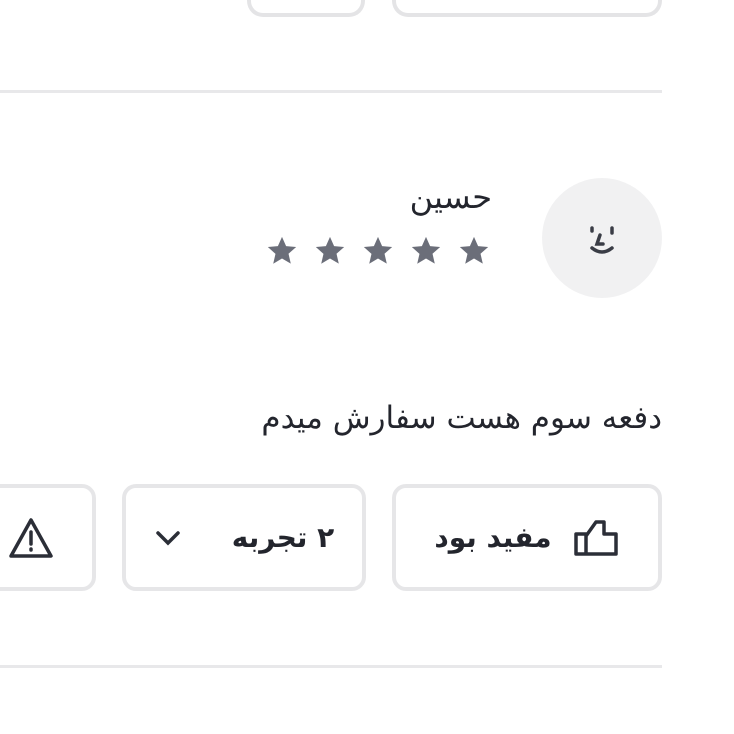  Describe the element at coordinates (451, 197) in the screenshot. I see `reviewer-name: حسین` at that location.